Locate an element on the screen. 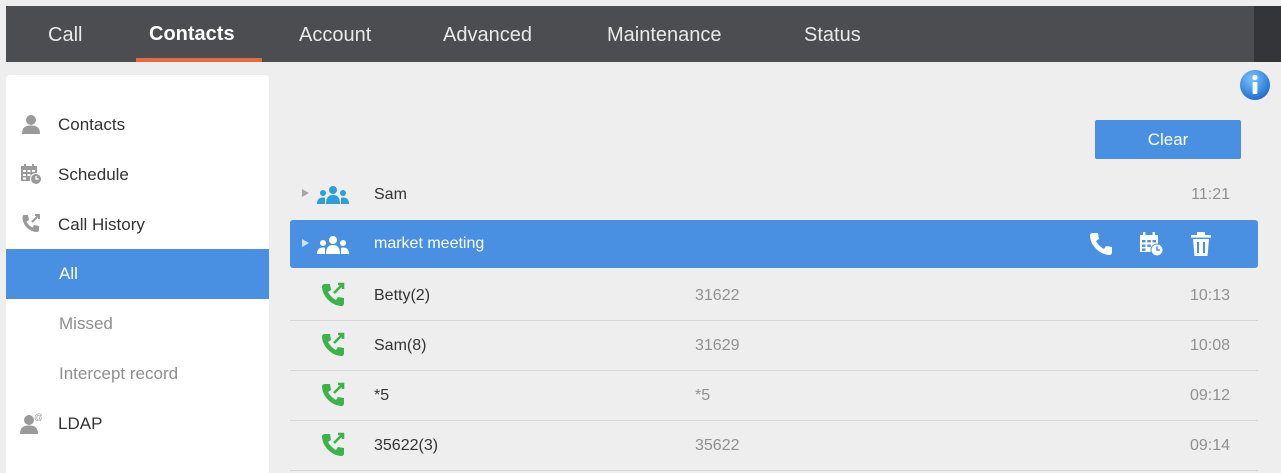  phone-arrows-icon is located at coordinates (31, 223).